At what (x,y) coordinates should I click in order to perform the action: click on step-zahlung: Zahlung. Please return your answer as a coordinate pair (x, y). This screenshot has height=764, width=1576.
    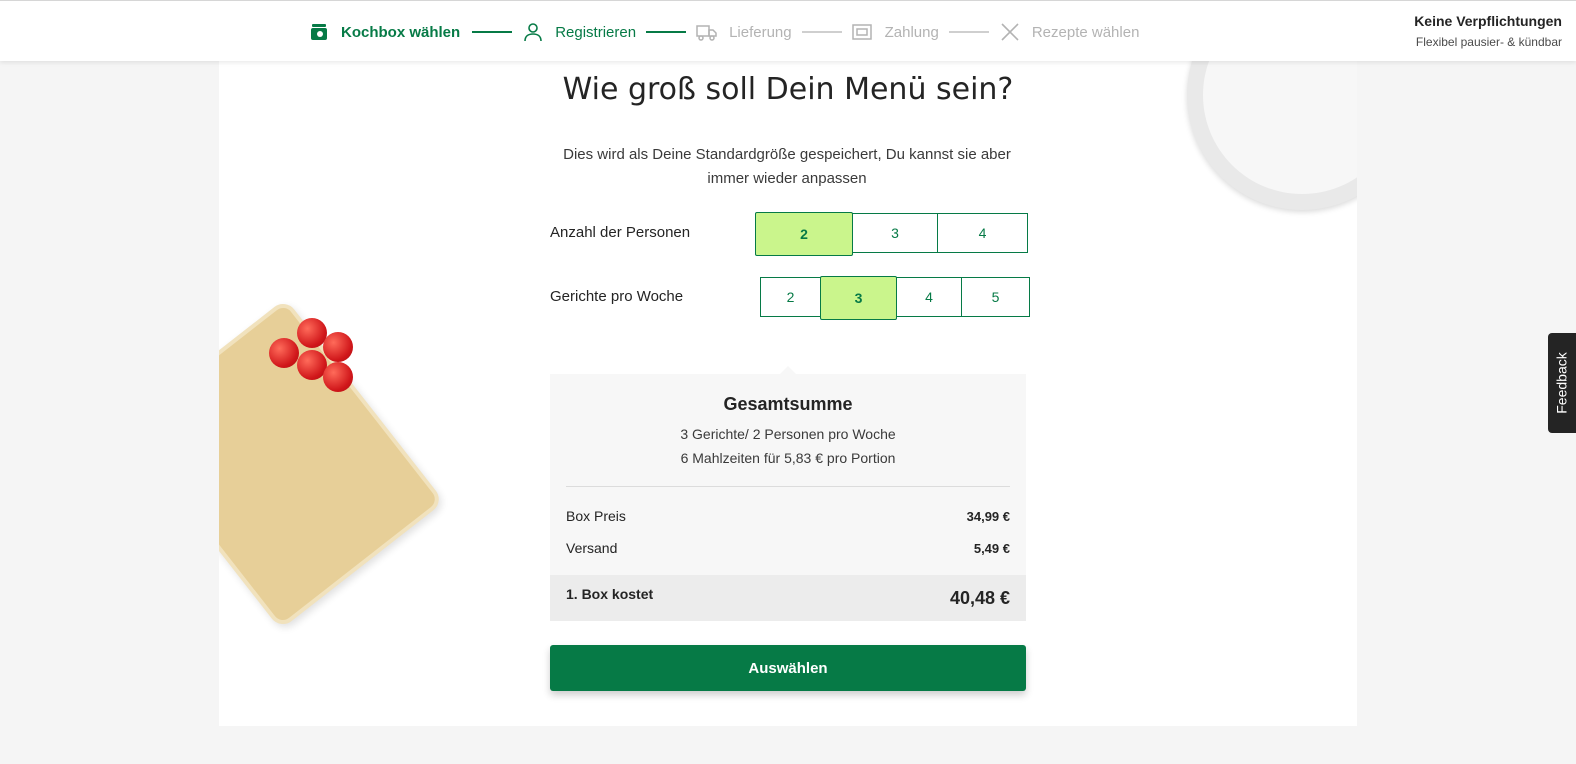
    Looking at the image, I should click on (895, 32).